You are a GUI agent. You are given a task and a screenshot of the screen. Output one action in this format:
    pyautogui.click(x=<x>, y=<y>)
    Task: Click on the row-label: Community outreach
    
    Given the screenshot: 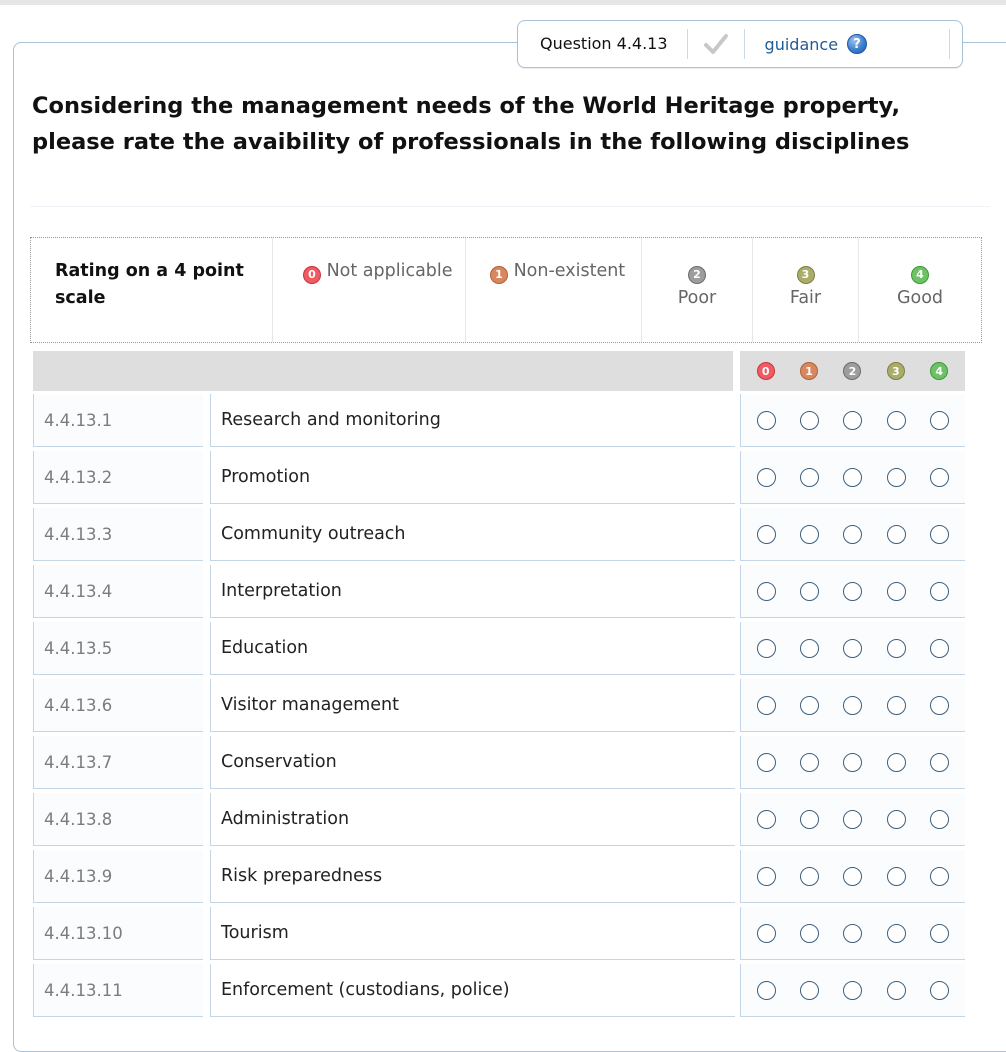 What is the action you would take?
    pyautogui.click(x=472, y=534)
    